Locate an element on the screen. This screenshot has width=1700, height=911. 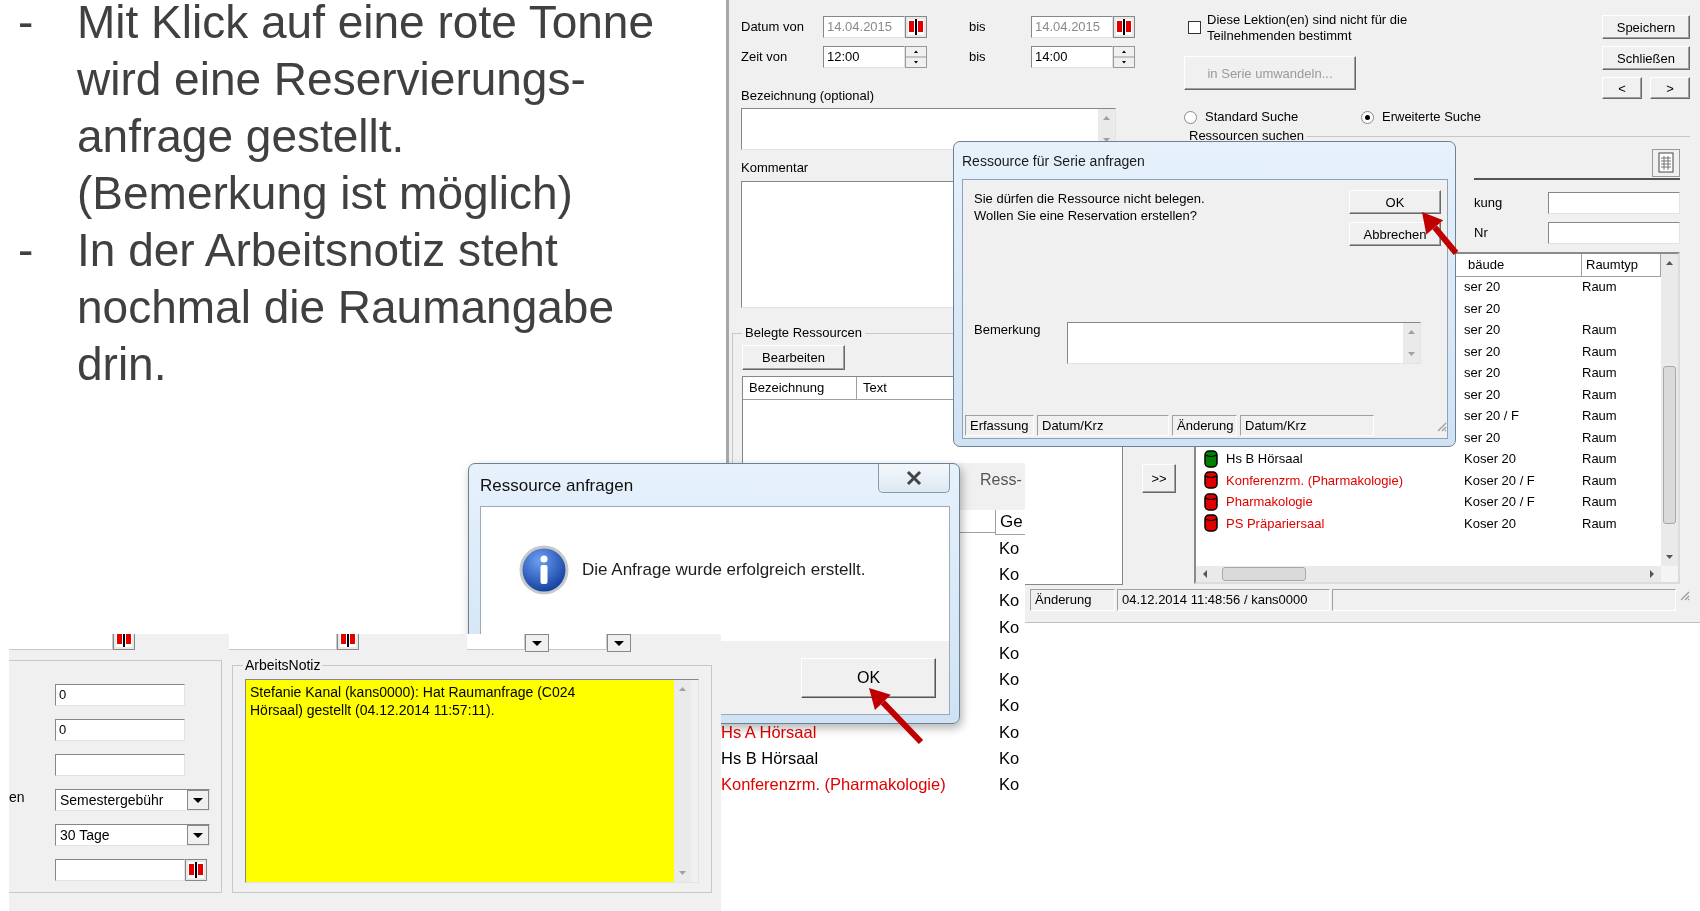
radio-label: Standard Suche is located at coordinates (1252, 117).